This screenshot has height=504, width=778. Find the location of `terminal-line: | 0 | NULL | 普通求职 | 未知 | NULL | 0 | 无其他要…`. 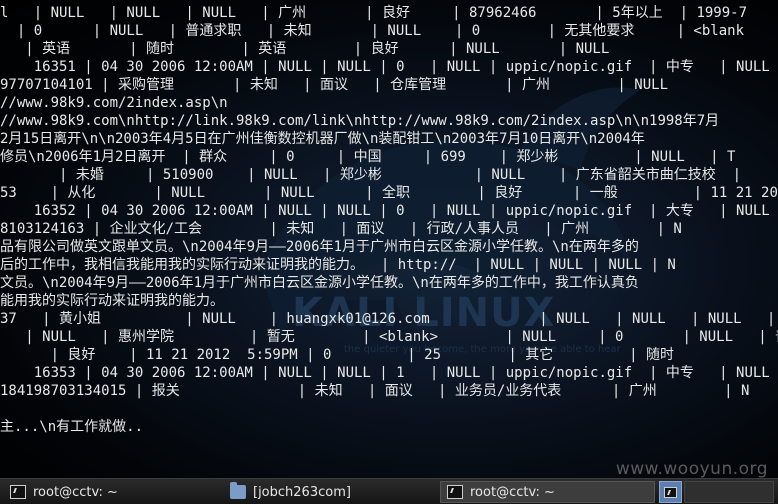

terminal-line: | 0 | NULL | 普通求职 | 未知 | NULL | 0 | 无其他要… is located at coordinates (372, 31).